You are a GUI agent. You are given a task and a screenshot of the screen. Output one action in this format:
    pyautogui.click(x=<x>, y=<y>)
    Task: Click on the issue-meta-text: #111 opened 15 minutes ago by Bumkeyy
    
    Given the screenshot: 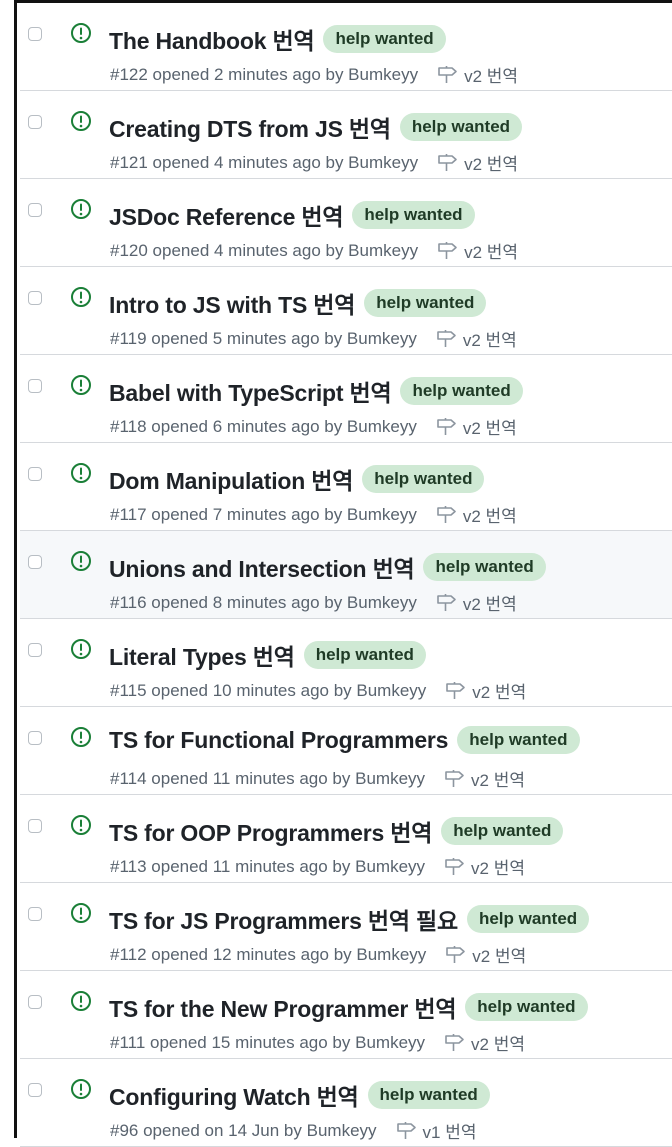 What is the action you would take?
    pyautogui.click(x=268, y=1042)
    